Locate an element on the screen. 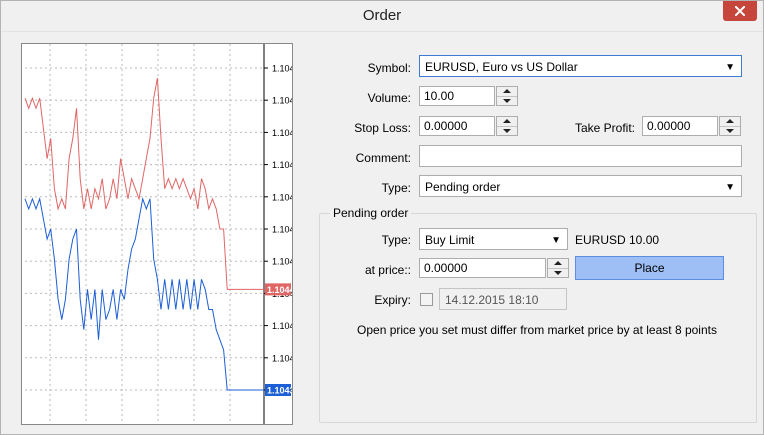 The image size is (764, 435). pending-type-value: Buy Limit is located at coordinates (450, 240).